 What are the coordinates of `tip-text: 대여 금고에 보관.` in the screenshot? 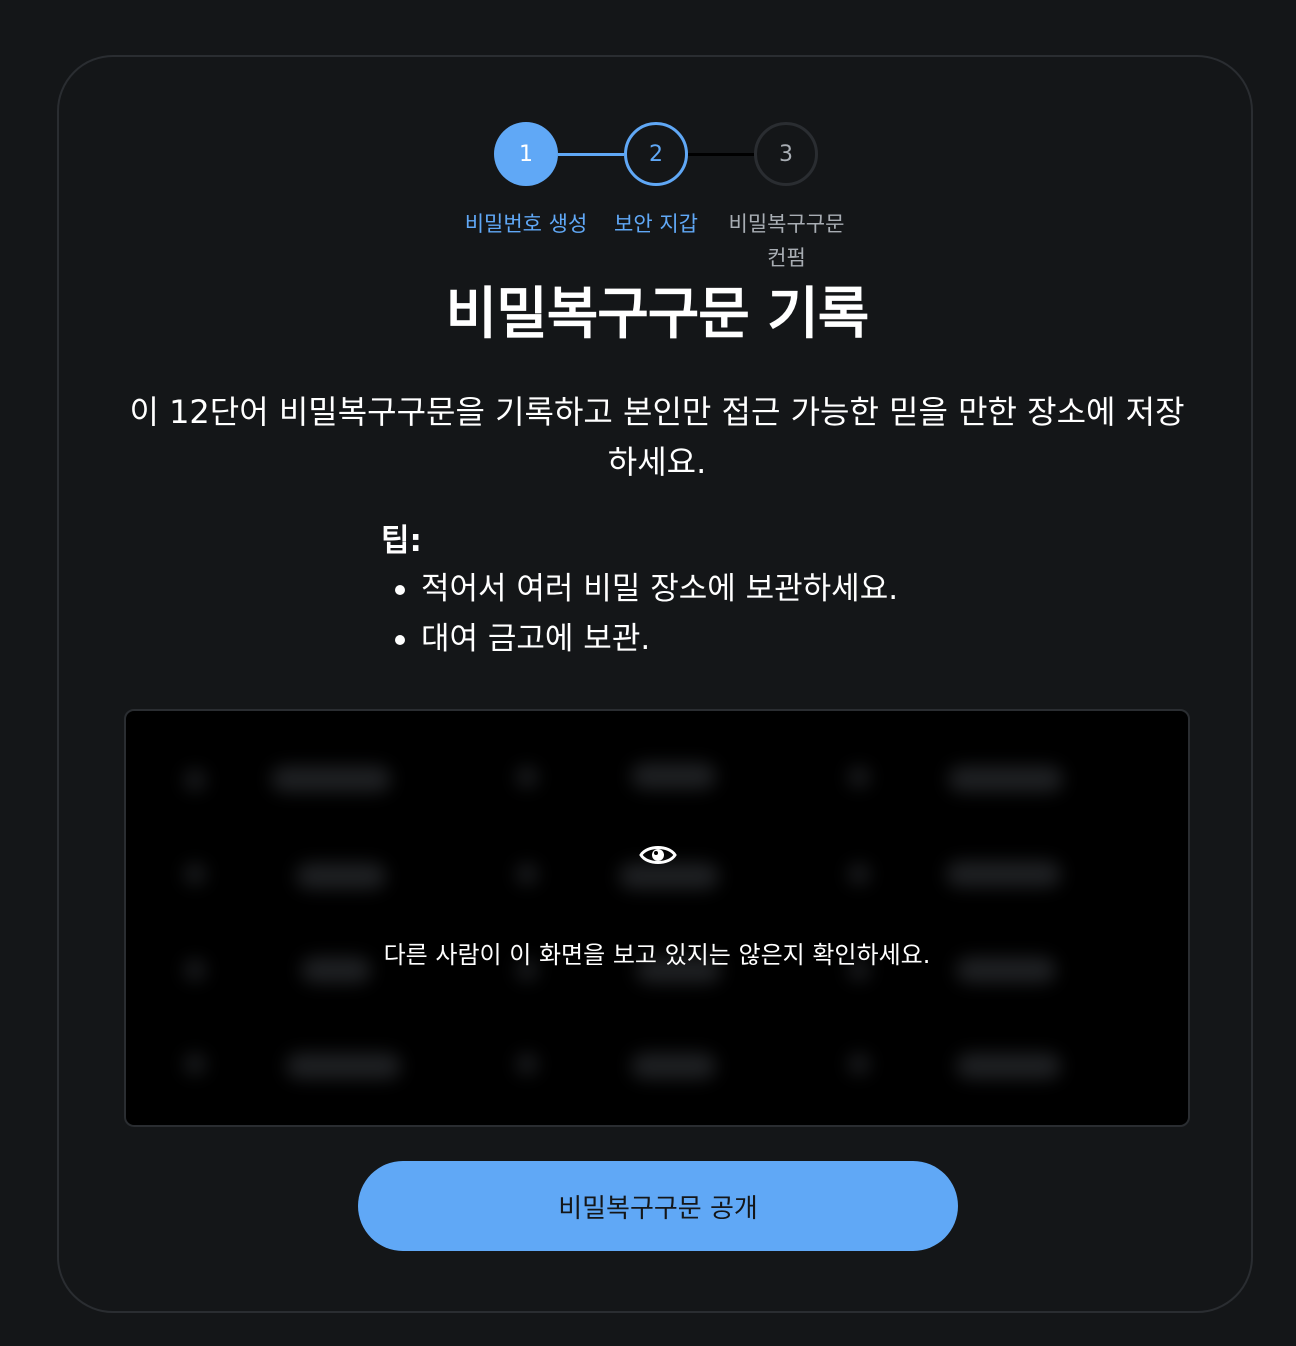 It's located at (536, 639).